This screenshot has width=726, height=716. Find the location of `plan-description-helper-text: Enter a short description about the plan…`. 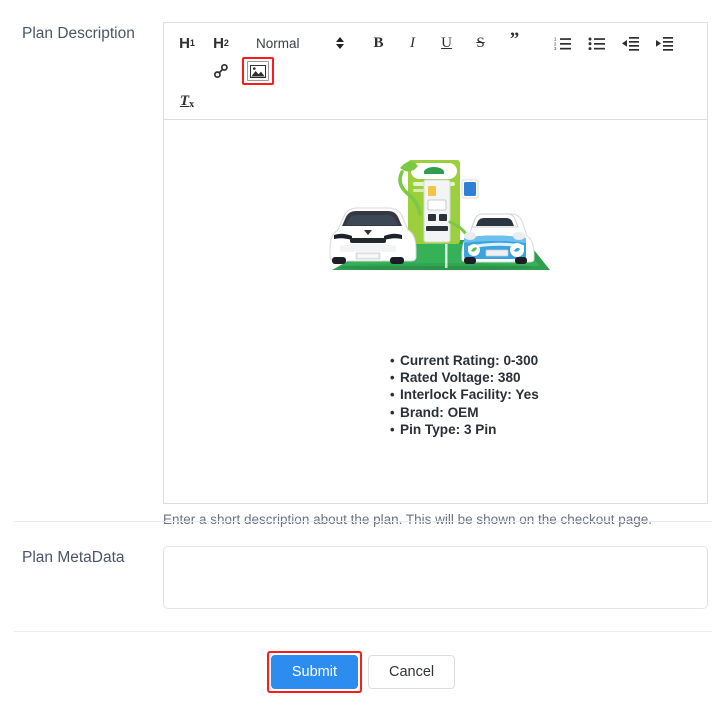

plan-description-helper-text: Enter a short description about the plan… is located at coordinates (408, 519).